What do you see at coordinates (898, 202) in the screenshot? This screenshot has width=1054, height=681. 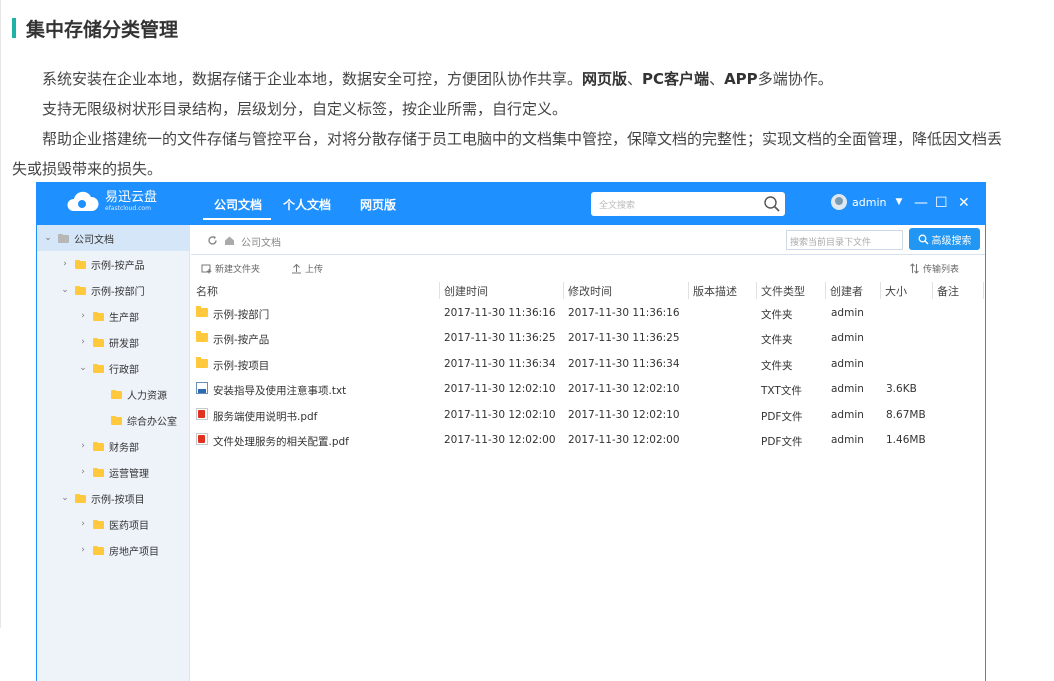 I see `dropdown-arrow-icon: ▼` at bounding box center [898, 202].